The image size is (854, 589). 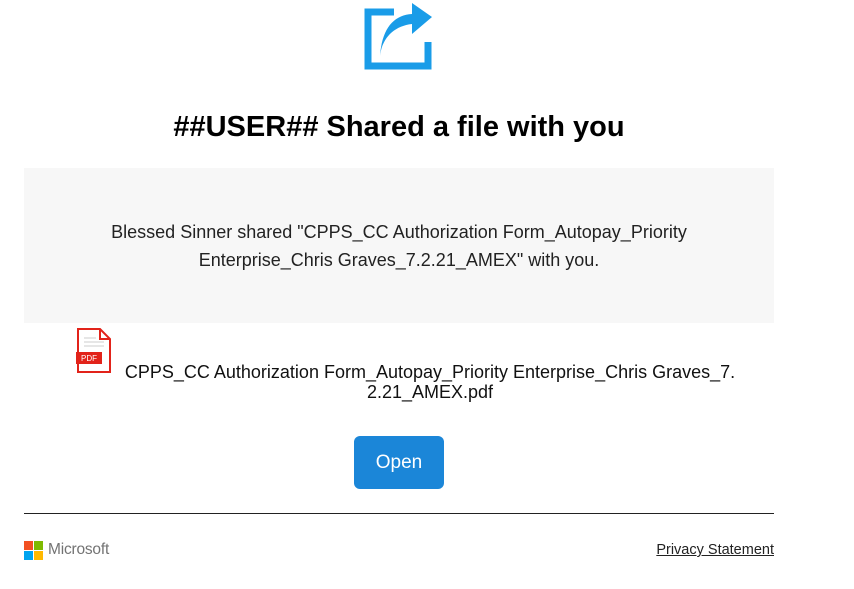 What do you see at coordinates (89, 358) in the screenshot?
I see `pdf-icon-label: PDF` at bounding box center [89, 358].